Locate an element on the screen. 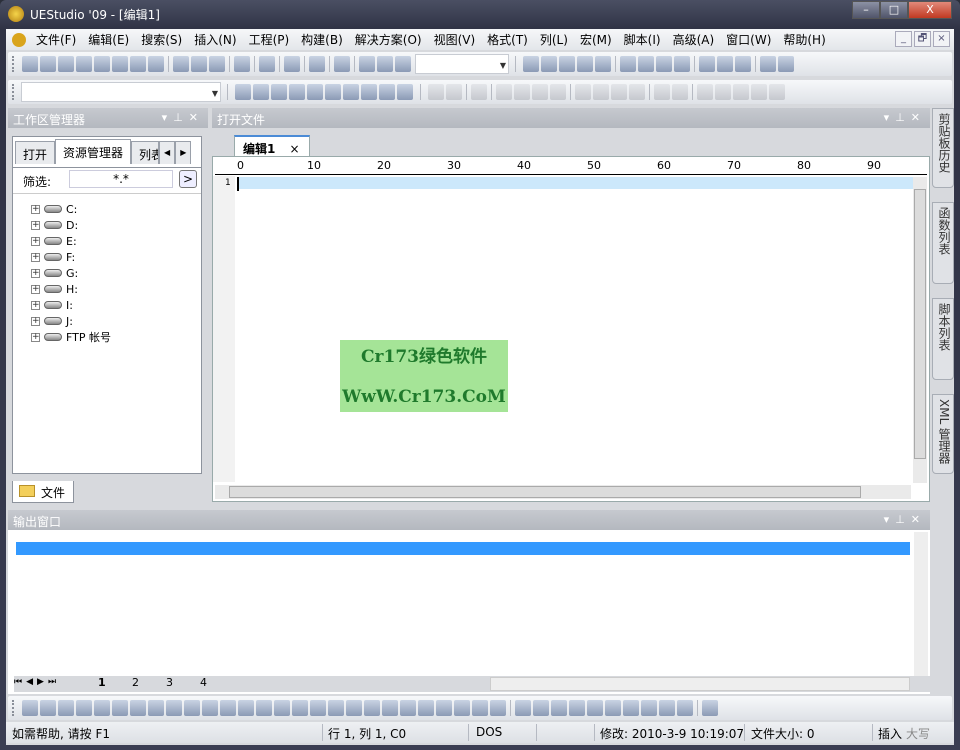 This screenshot has height=750, width=960. bold-icon is located at coordinates (30, 708).